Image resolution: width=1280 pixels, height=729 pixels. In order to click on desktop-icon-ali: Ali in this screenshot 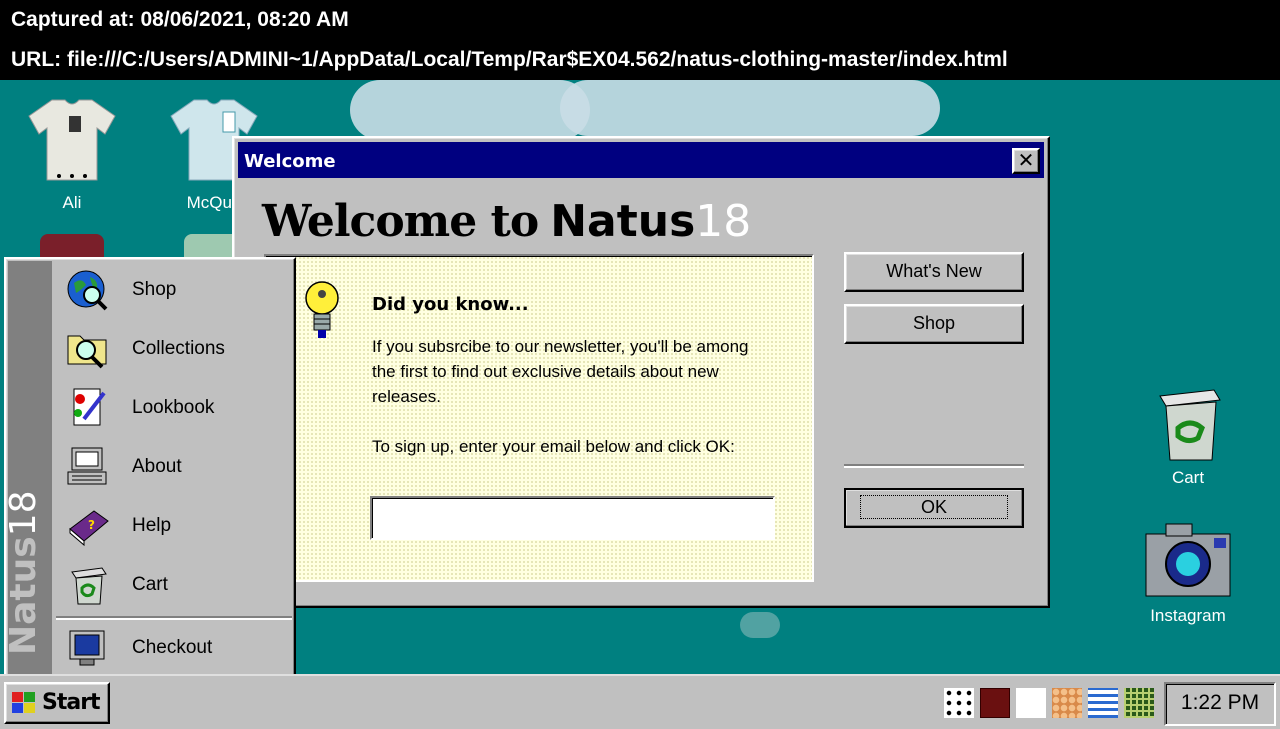, I will do `click(72, 153)`.